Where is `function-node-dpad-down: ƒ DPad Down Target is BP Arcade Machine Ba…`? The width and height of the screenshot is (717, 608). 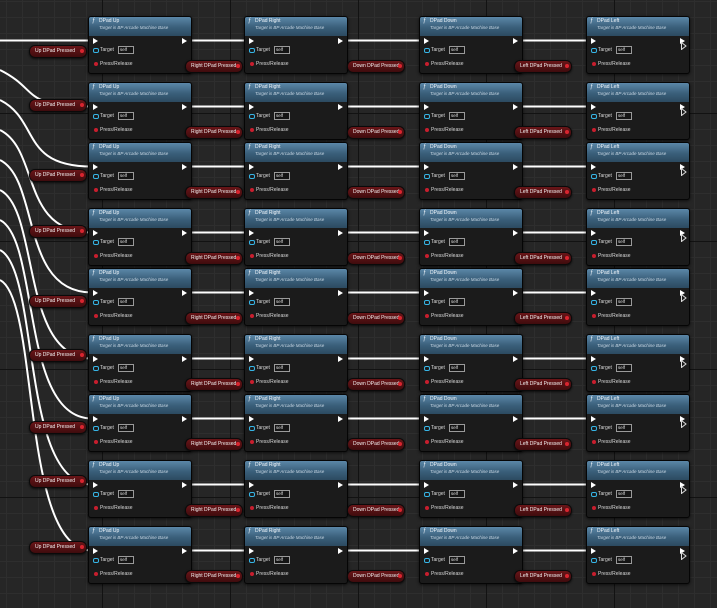
function-node-dpad-down: ƒ DPad Down Target is BP Arcade Machine Ba… is located at coordinates (471, 489).